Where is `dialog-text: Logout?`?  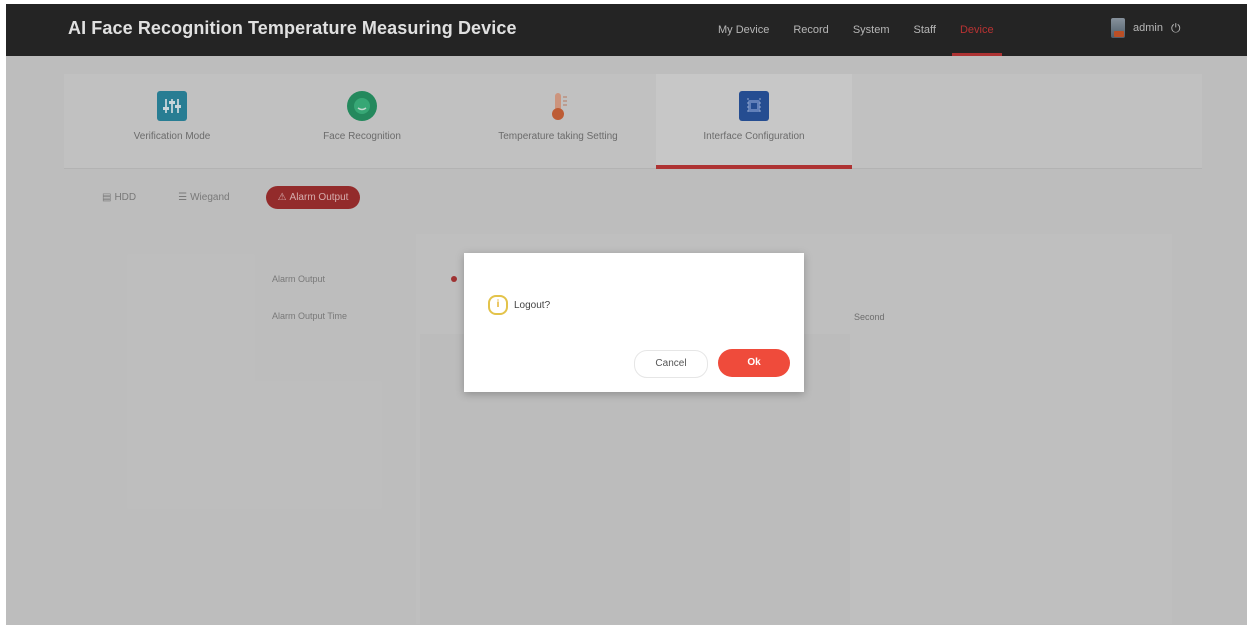
dialog-text: Logout? is located at coordinates (532, 305).